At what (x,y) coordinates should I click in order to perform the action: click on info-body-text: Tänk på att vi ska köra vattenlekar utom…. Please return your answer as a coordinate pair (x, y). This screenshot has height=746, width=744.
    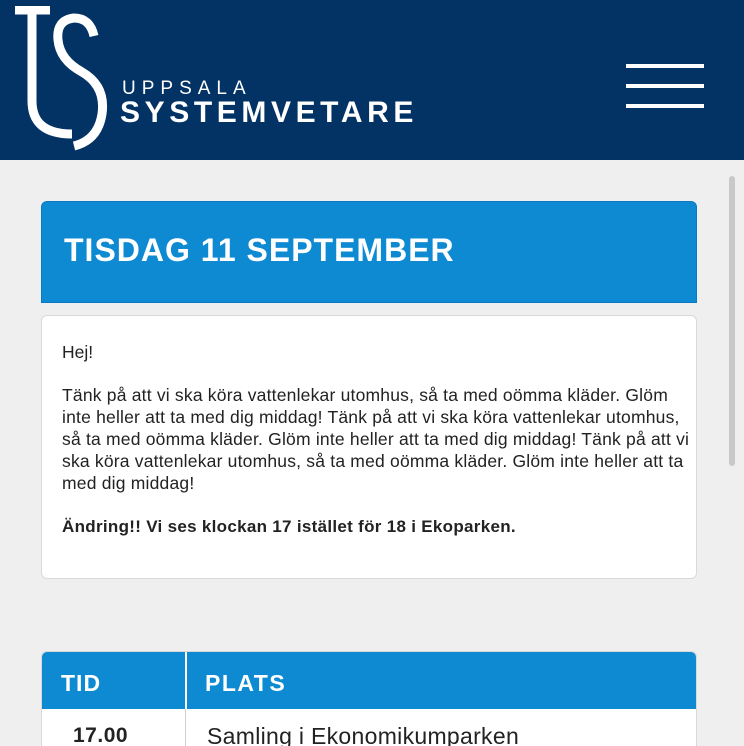
    Looking at the image, I should click on (376, 439).